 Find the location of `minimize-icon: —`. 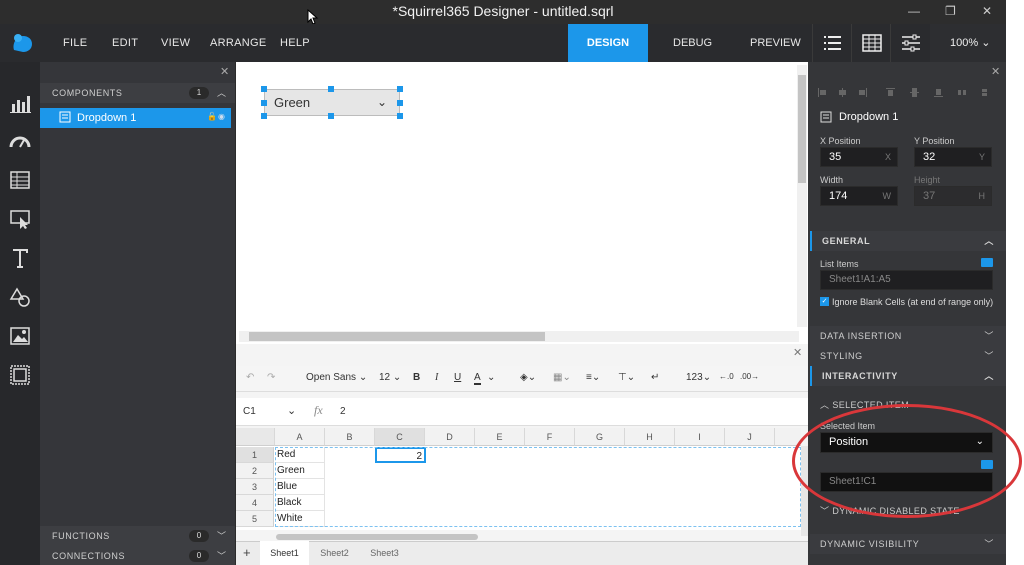

minimize-icon: — is located at coordinates (914, 11).